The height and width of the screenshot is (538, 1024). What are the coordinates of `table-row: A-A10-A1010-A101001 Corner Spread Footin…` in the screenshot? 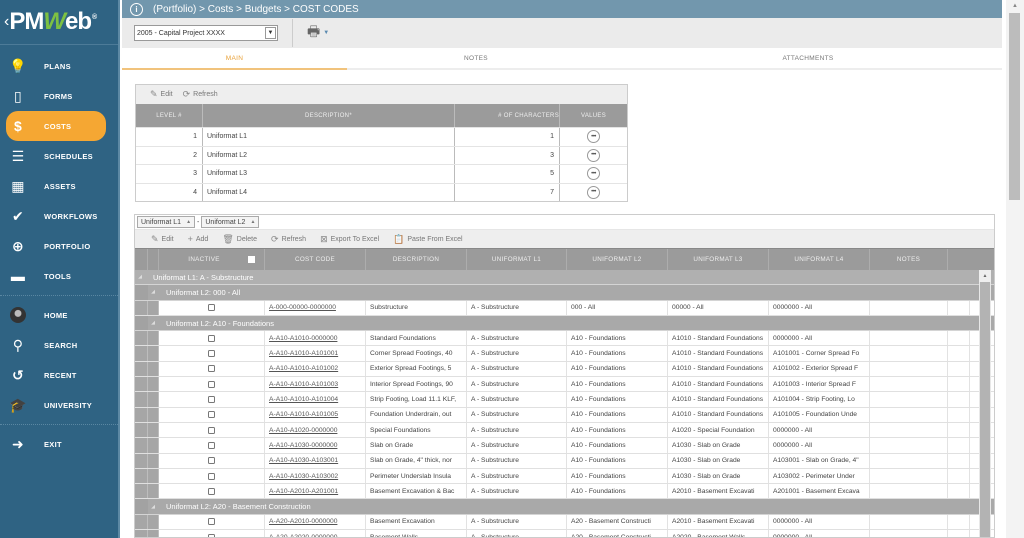 It's located at (564, 354).